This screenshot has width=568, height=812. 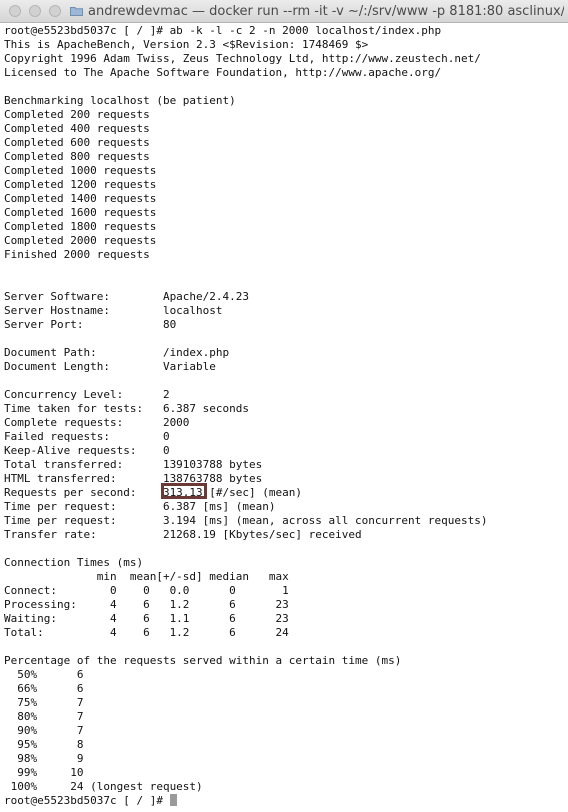 I want to click on terminal-line: Finished 2000 requests, so click(x=77, y=254).